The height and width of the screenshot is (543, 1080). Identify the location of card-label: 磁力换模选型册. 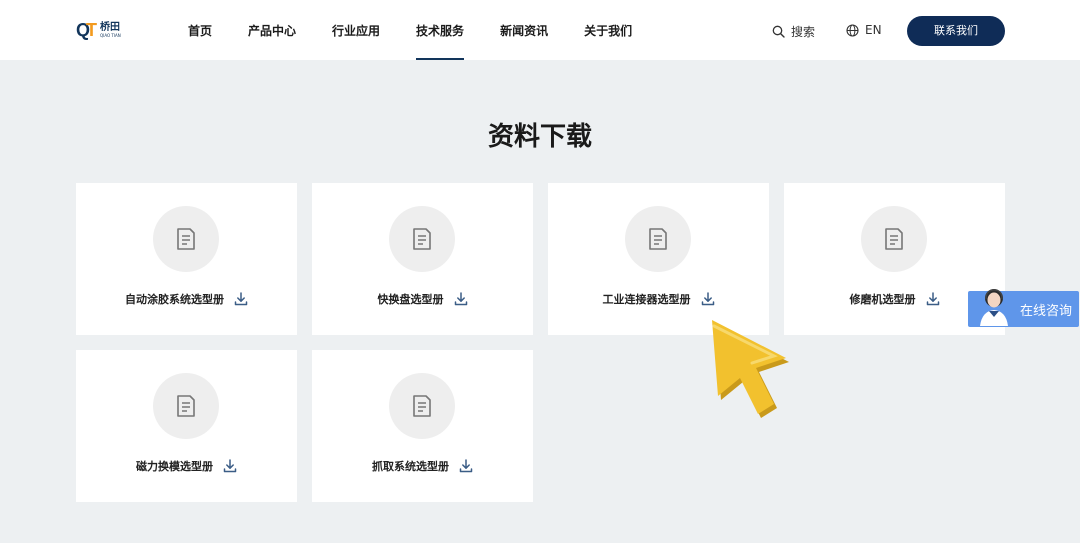
(174, 466).